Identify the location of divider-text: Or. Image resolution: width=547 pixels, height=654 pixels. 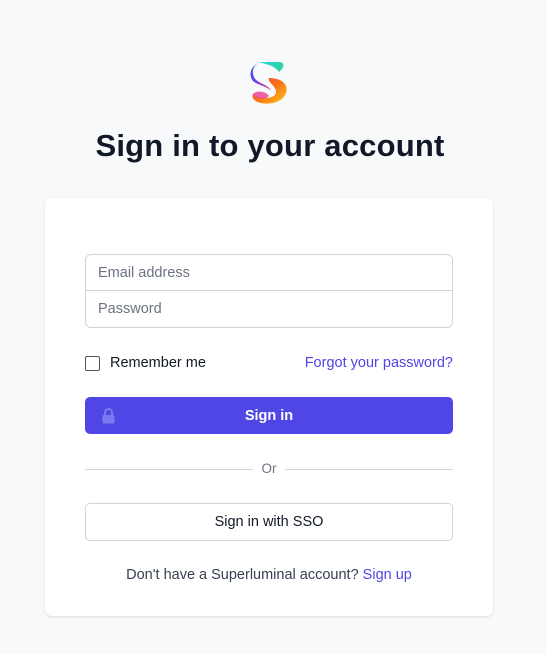
(269, 468).